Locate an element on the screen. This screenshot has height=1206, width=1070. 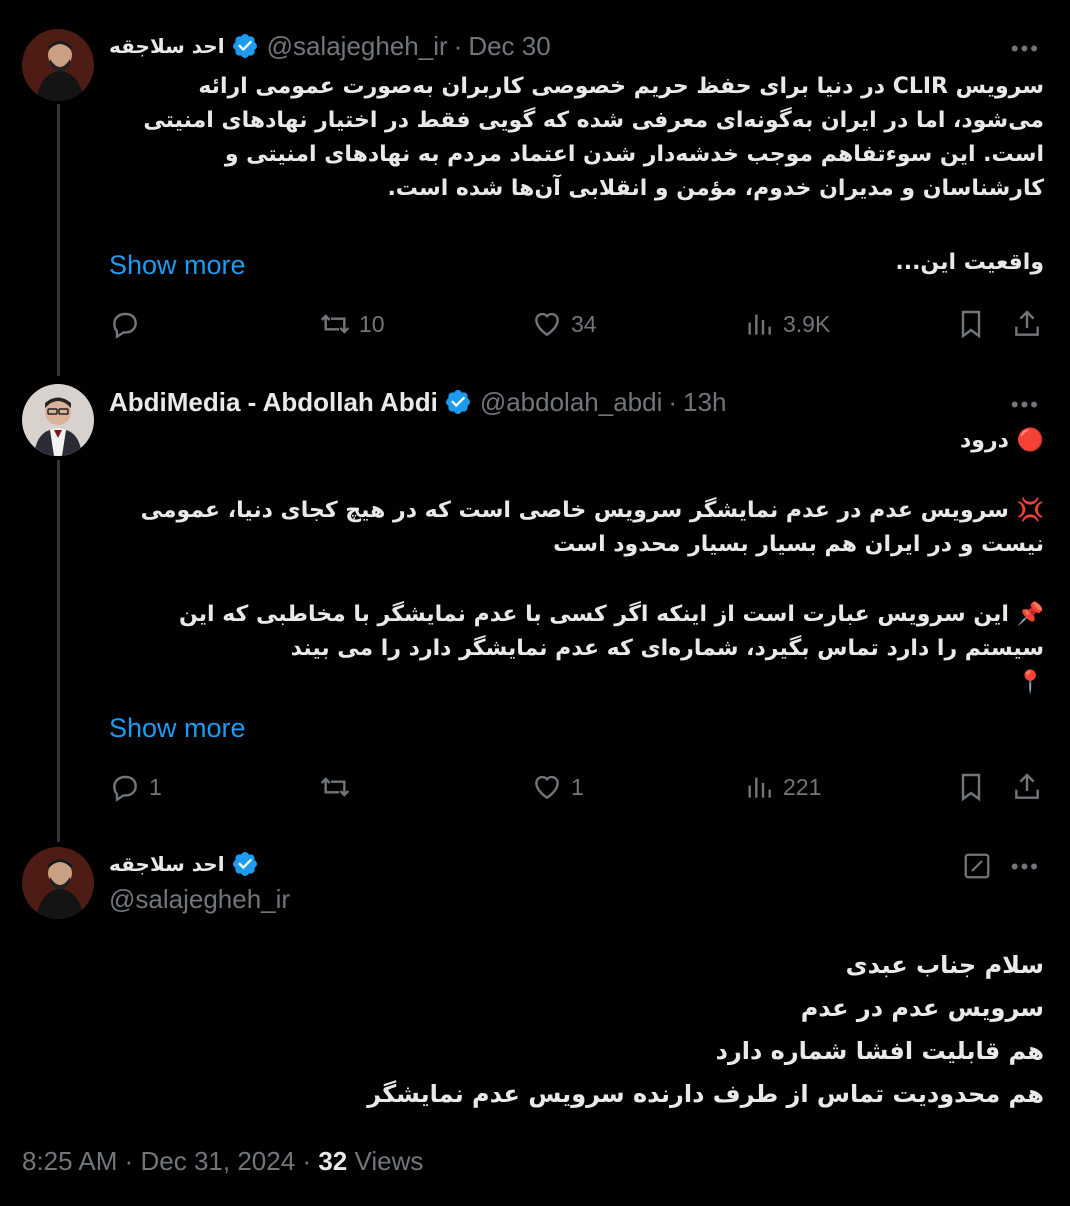
like-button: 1 is located at coordinates (557, 787).